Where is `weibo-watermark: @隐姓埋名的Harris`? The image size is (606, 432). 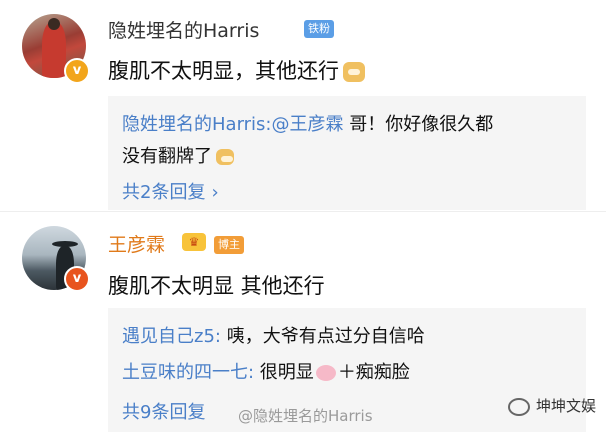 weibo-watermark: @隐姓埋名的Harris is located at coordinates (305, 416).